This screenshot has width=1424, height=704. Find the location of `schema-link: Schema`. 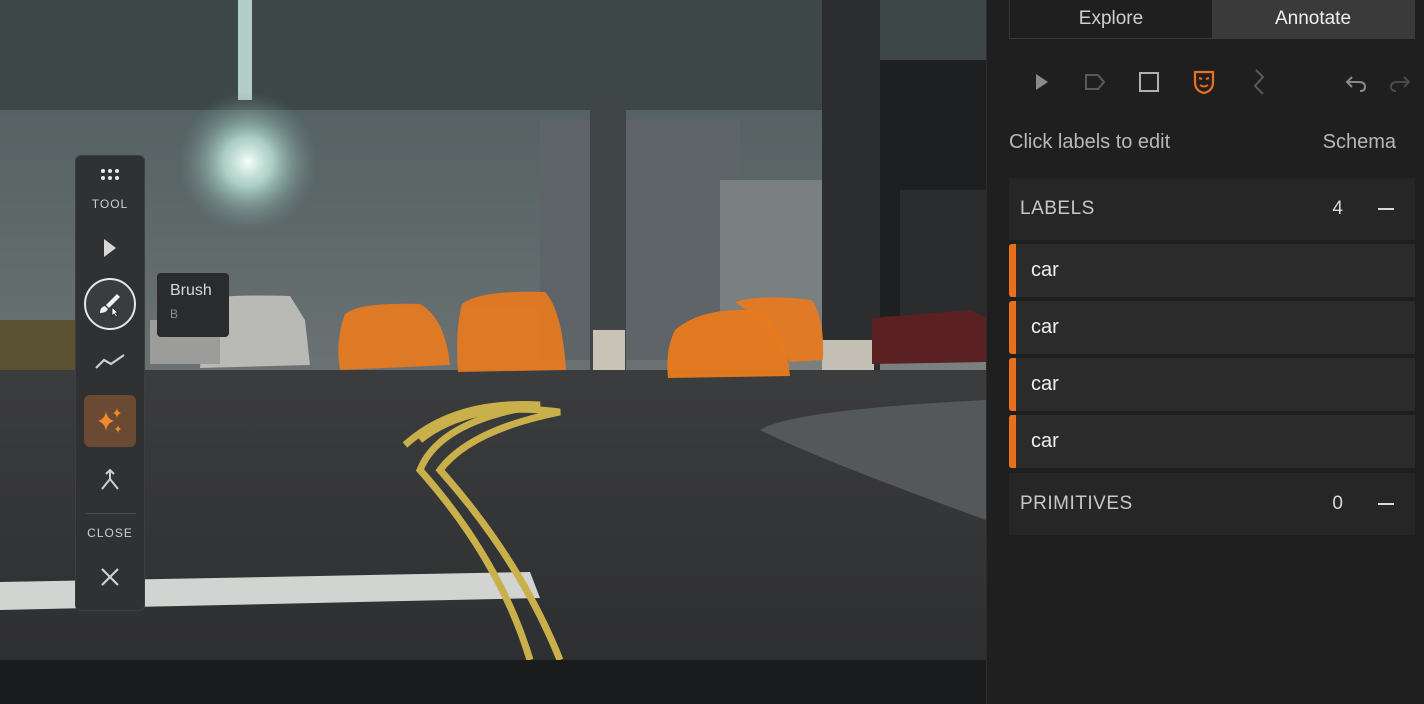

schema-link: Schema is located at coordinates (1359, 142).